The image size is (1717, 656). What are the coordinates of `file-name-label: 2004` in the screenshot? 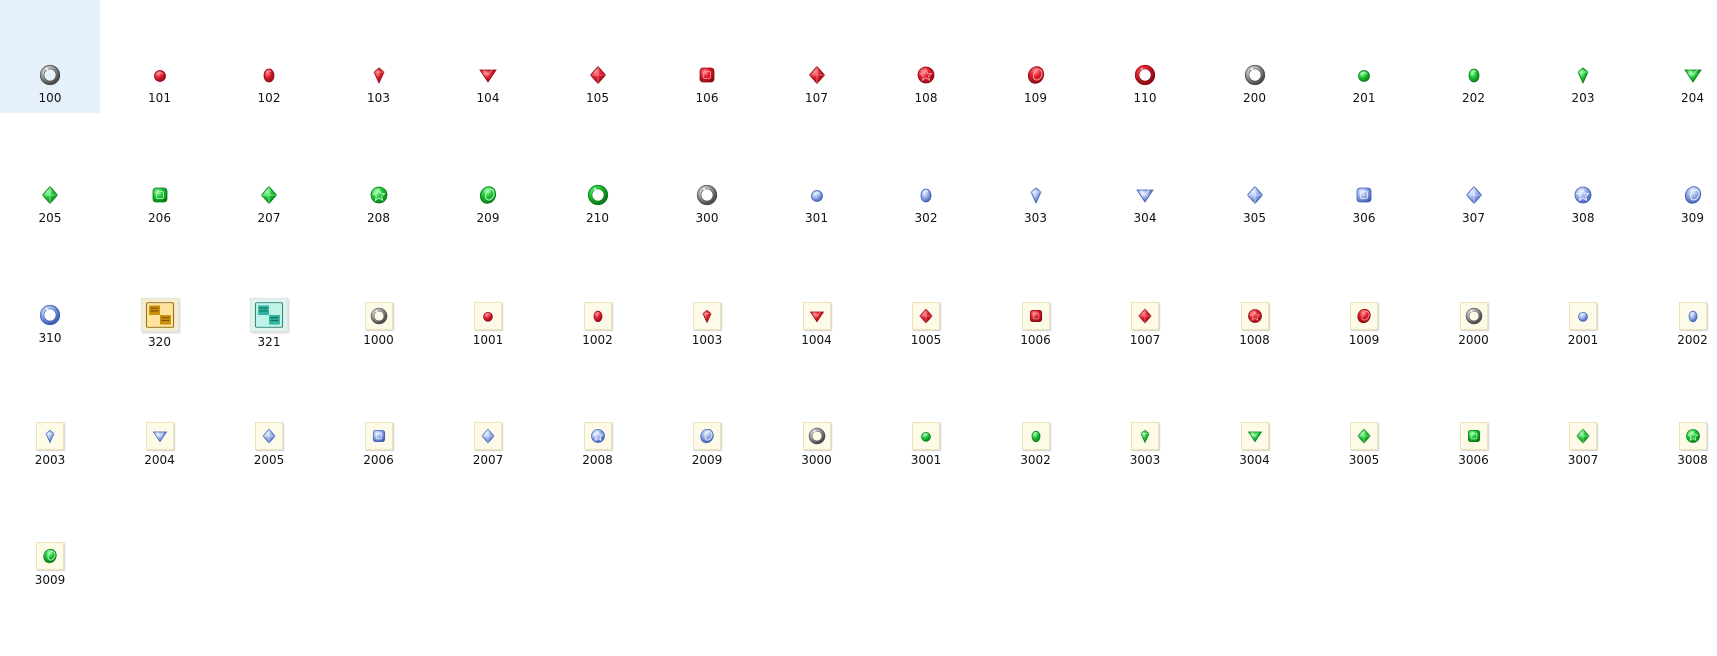 It's located at (159, 460).